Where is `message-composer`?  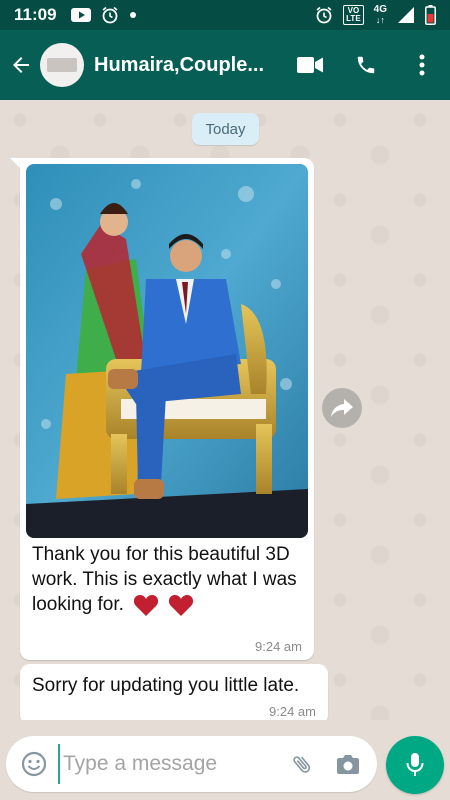 message-composer is located at coordinates (191, 764).